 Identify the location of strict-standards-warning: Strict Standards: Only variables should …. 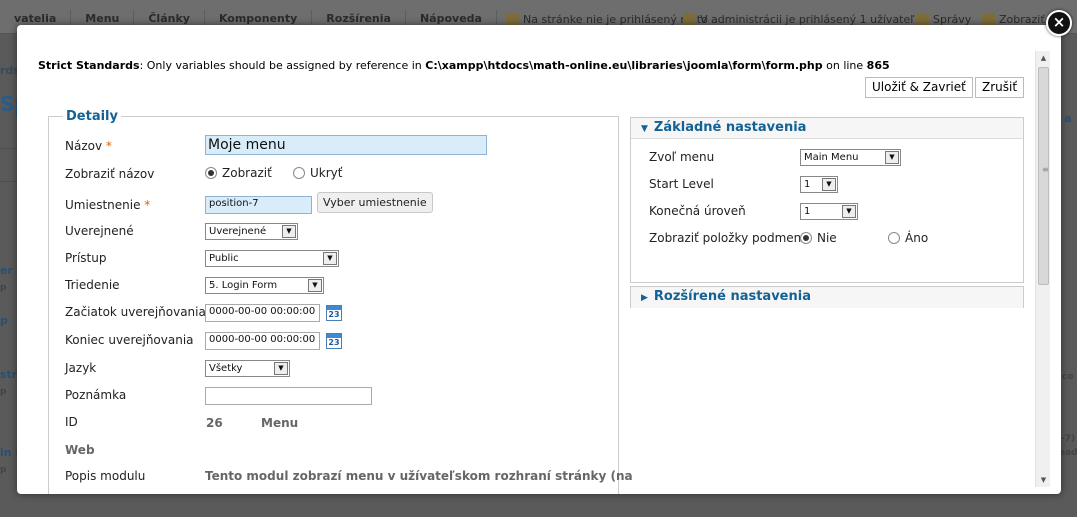
(464, 65).